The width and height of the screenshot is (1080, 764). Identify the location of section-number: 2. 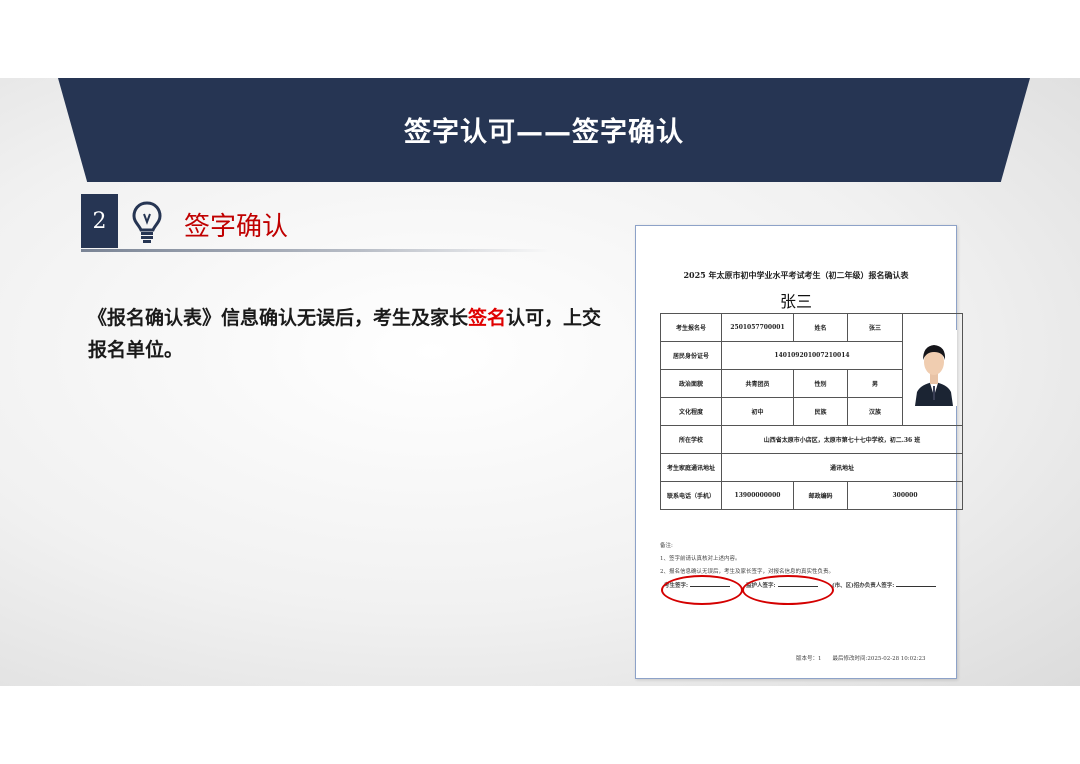
(99, 221).